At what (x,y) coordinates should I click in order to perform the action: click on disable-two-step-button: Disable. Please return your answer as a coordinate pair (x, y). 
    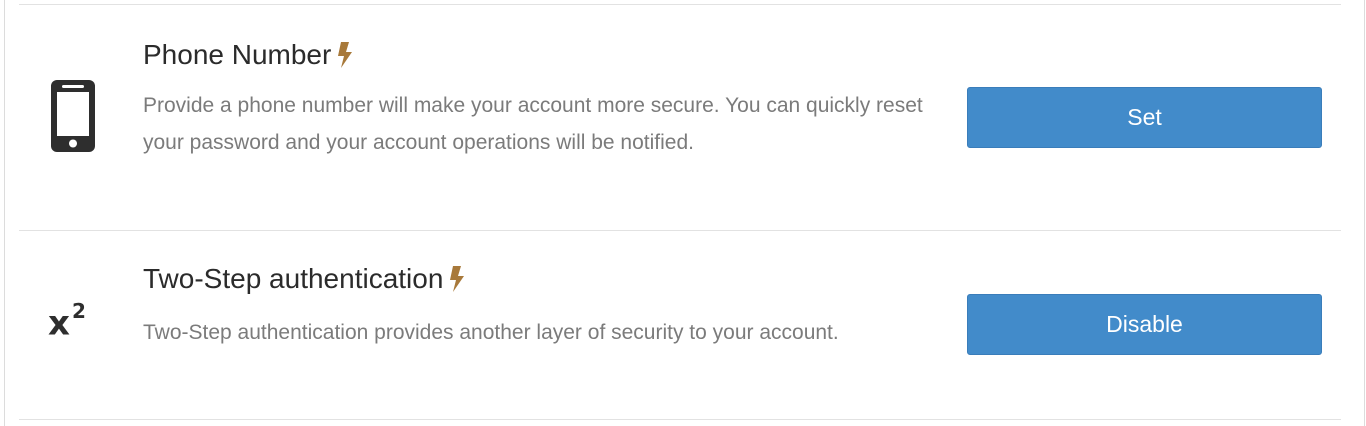
    Looking at the image, I should click on (1144, 324).